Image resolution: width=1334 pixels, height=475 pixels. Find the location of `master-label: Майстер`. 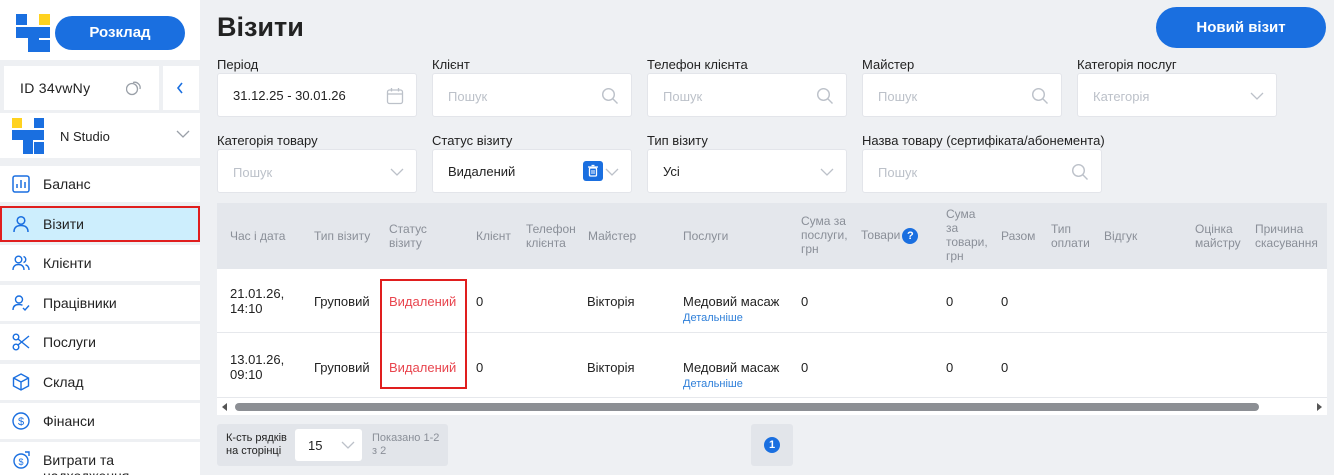

master-label: Майстер is located at coordinates (888, 64).